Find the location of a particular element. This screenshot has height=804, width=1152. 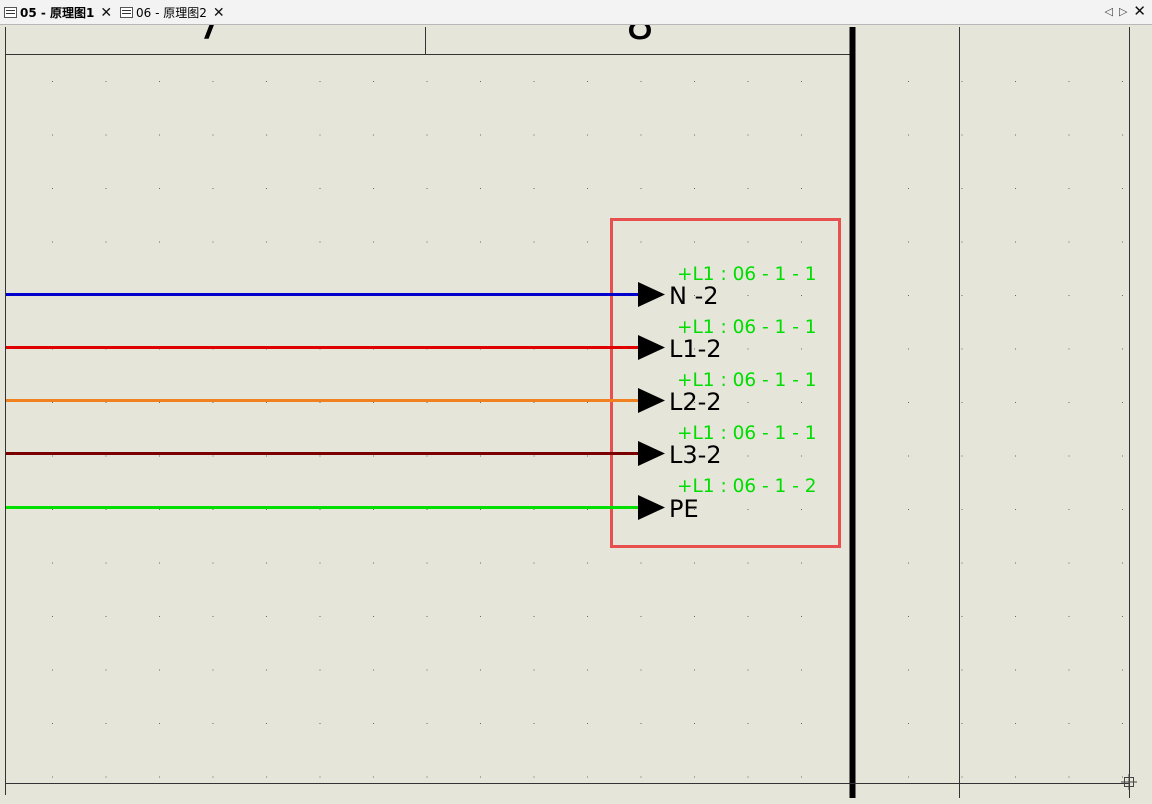

header-column-8: 8 is located at coordinates (640, 37).